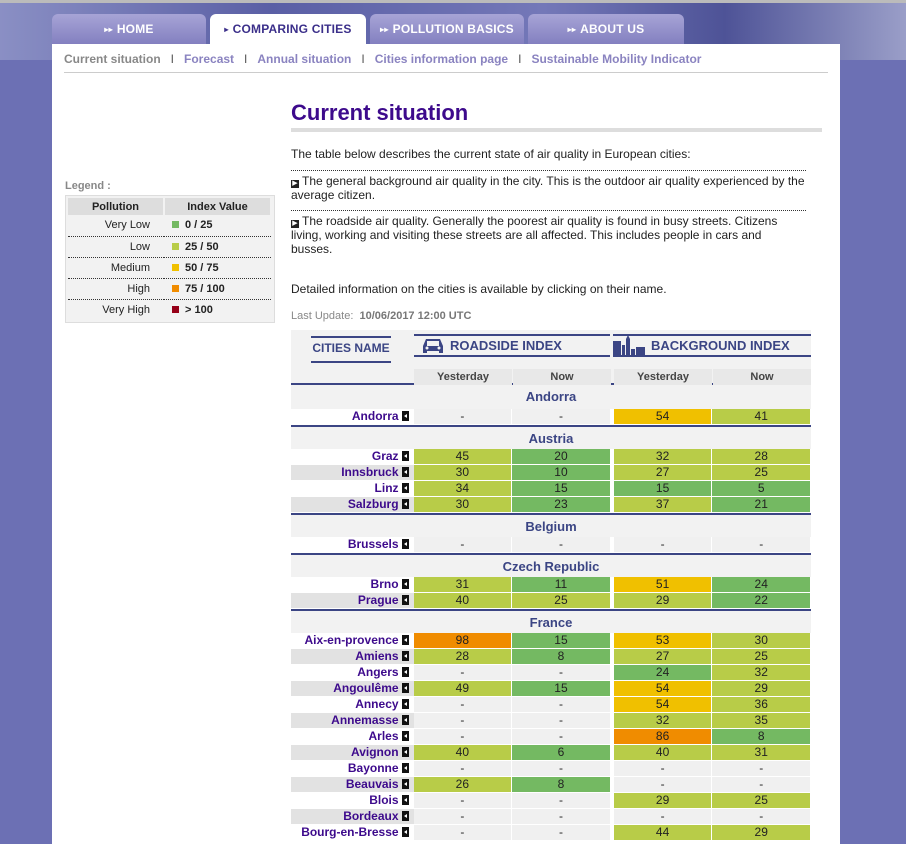  I want to click on subnav-link: Sustainable Mobility Indicator, so click(616, 59).